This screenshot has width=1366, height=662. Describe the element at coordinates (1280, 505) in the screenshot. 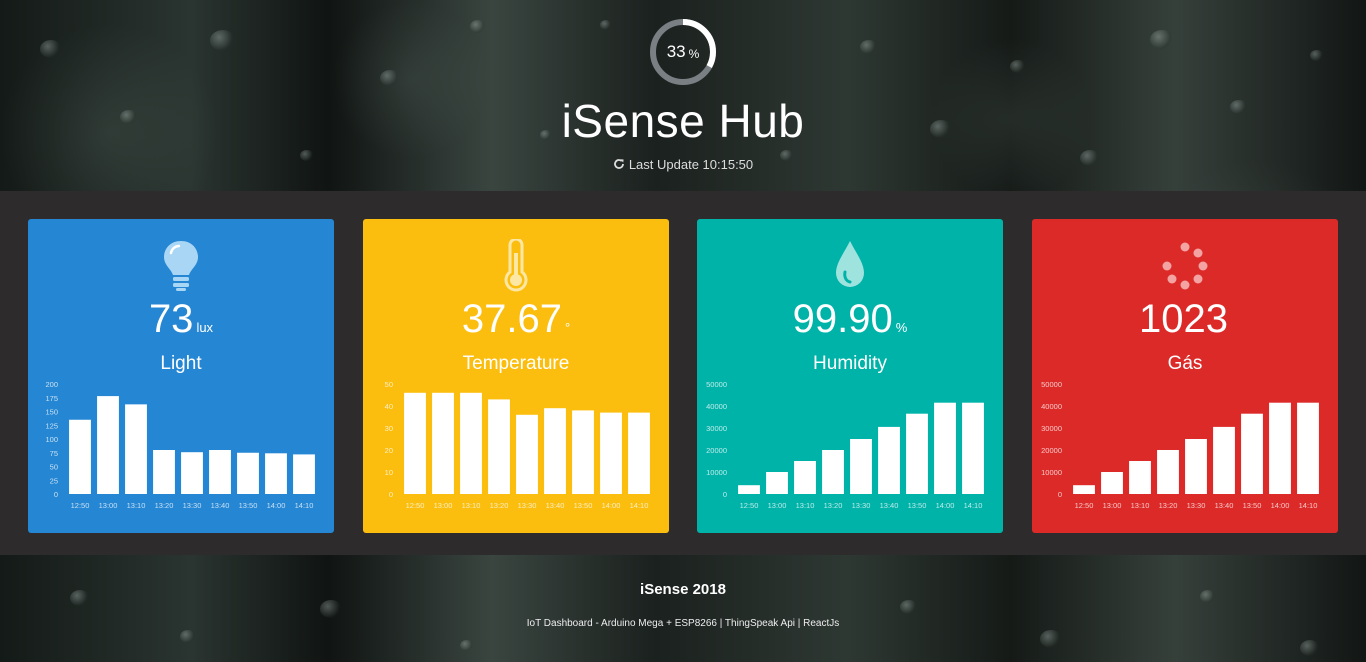

I see `gas-xtick-label: 14:00` at that location.